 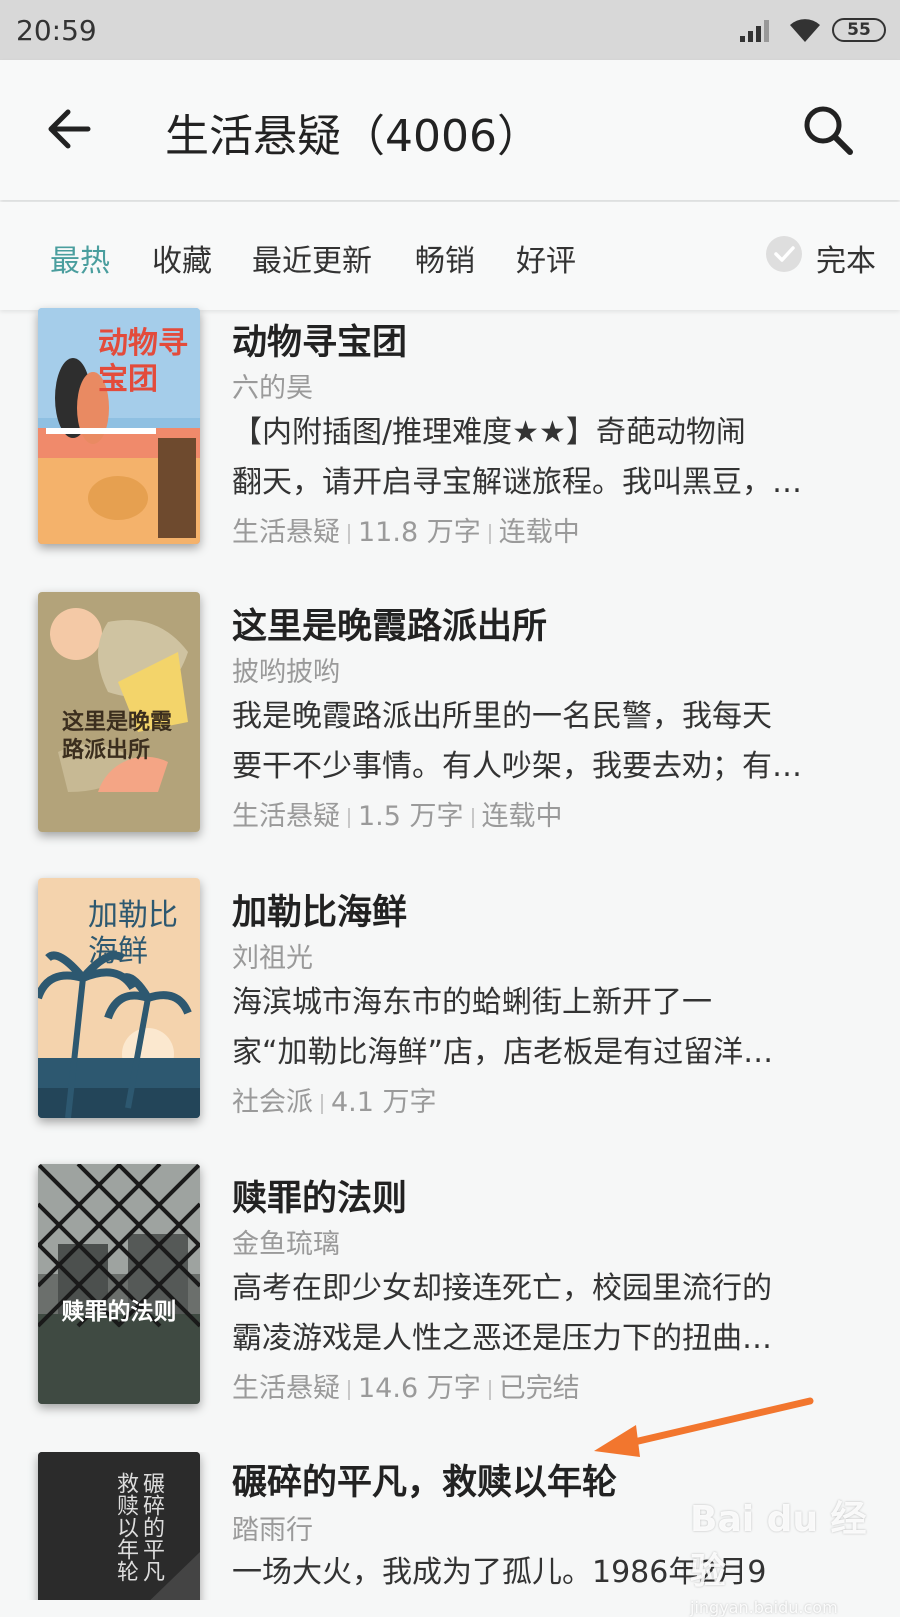 I want to click on watermark-logo: Bai du 经验 jingyan.baidu.com, so click(x=790, y=1553).